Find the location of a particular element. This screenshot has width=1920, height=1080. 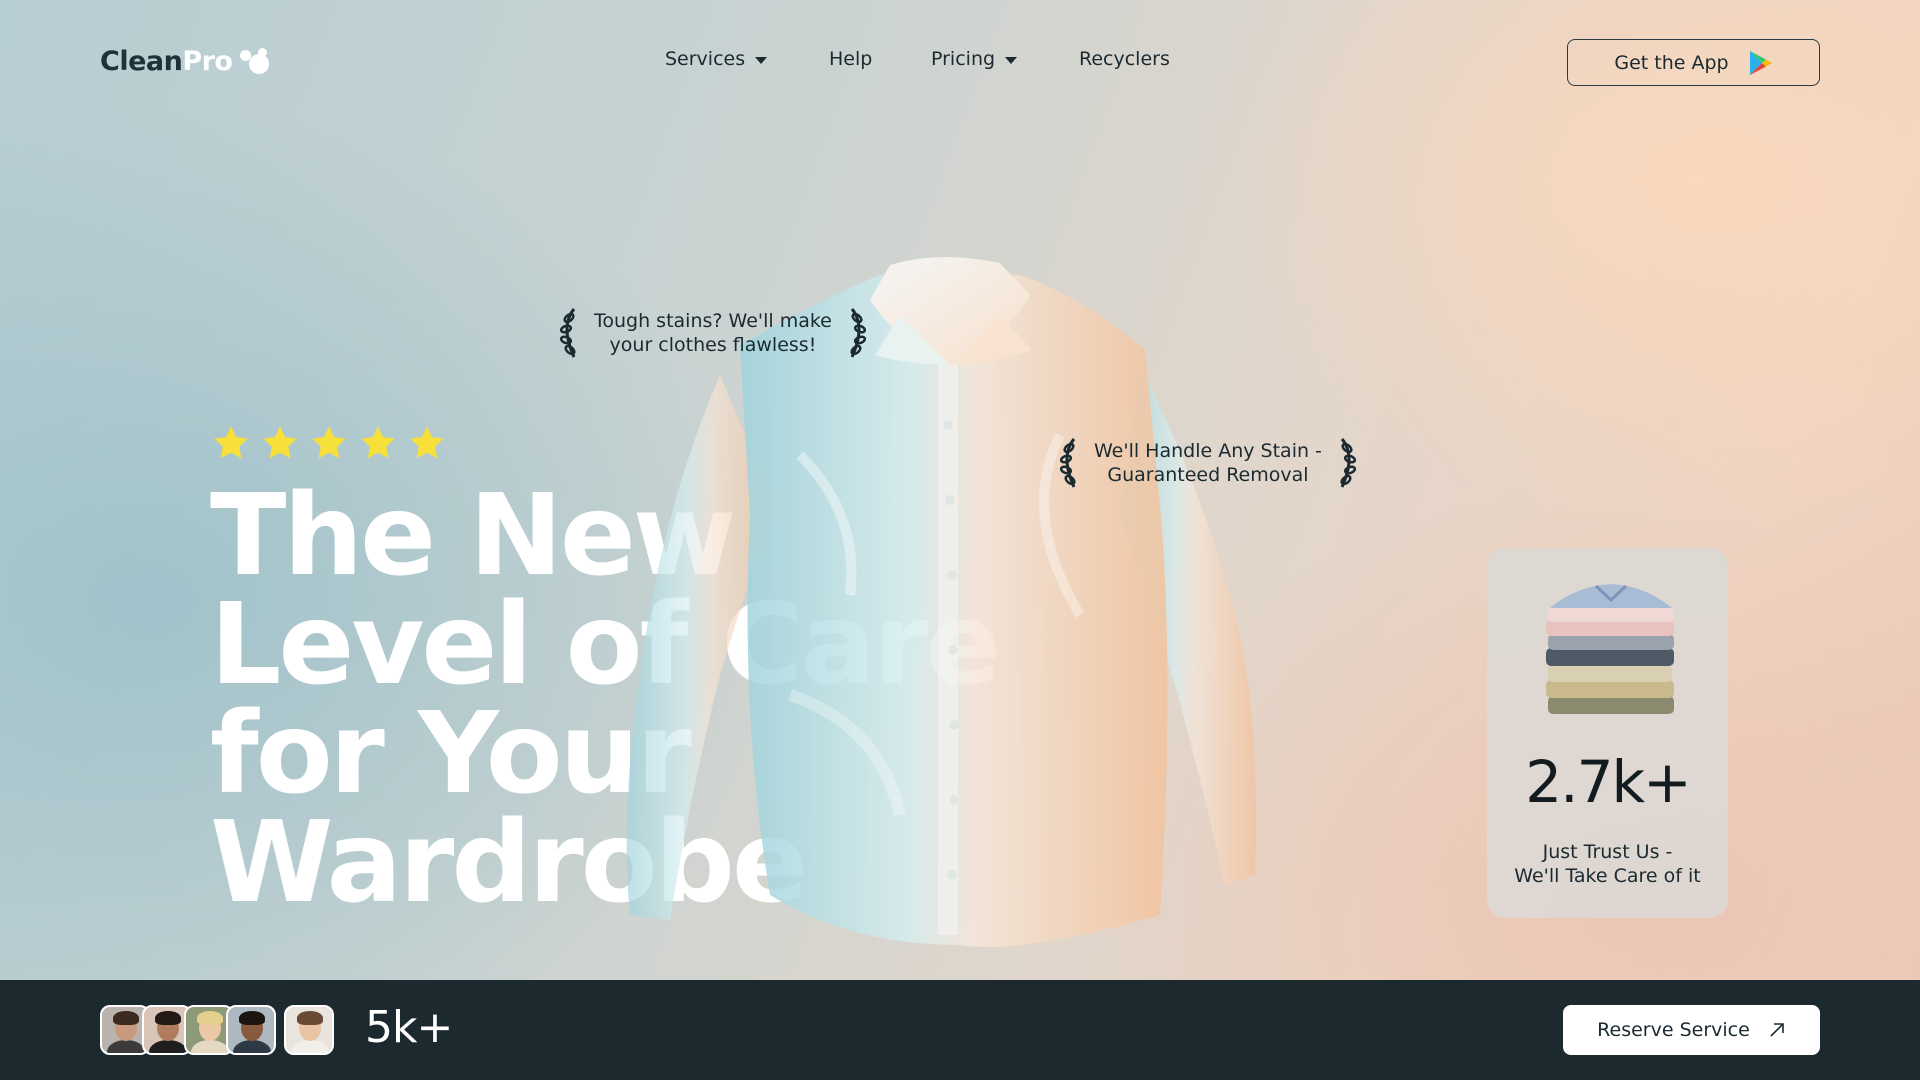

nav-services-label: Services is located at coordinates (705, 59).